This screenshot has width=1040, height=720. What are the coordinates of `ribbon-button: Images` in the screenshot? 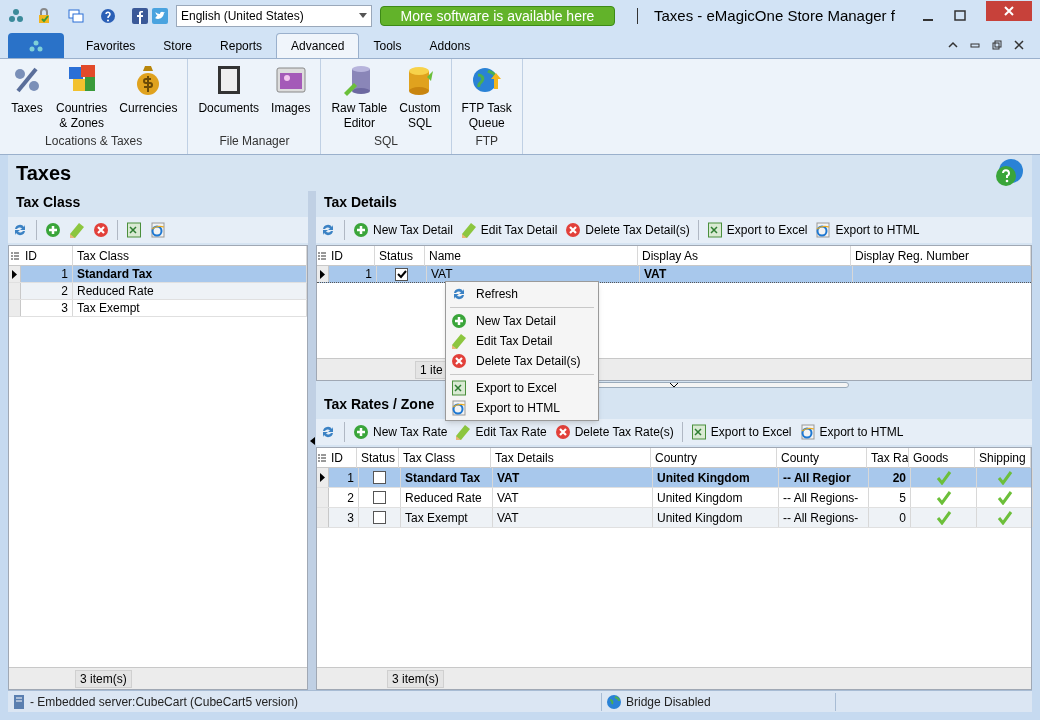 It's located at (291, 97).